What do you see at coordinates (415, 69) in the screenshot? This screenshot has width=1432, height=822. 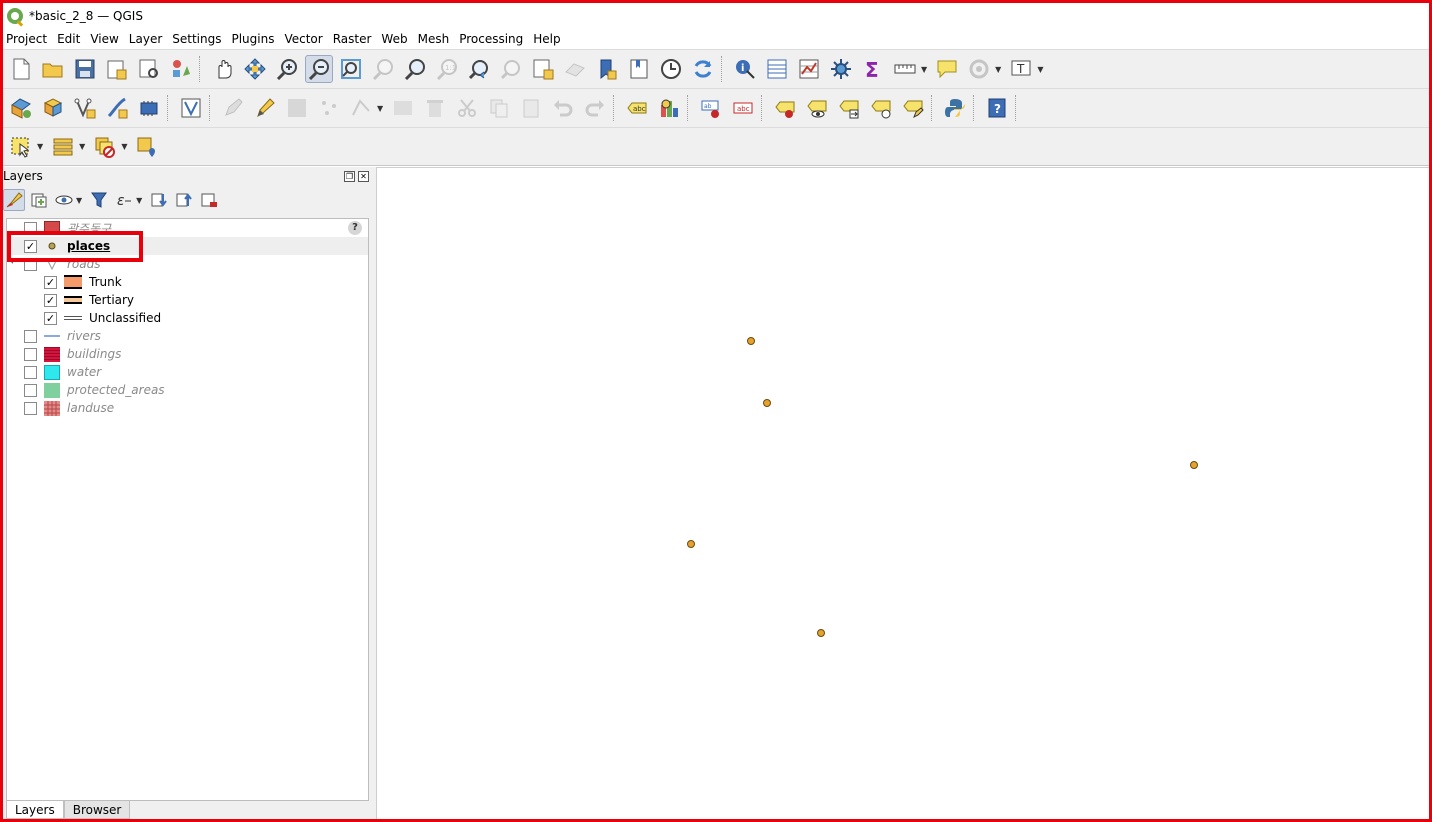 I see `zoom-to-layer-icon` at bounding box center [415, 69].